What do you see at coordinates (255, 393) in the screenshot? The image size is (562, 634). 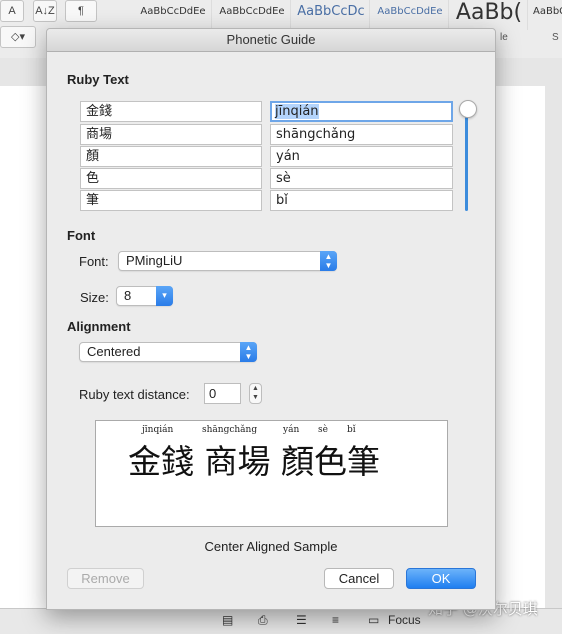 I see `ruby-distance-stepper: ▲ ▼` at bounding box center [255, 393].